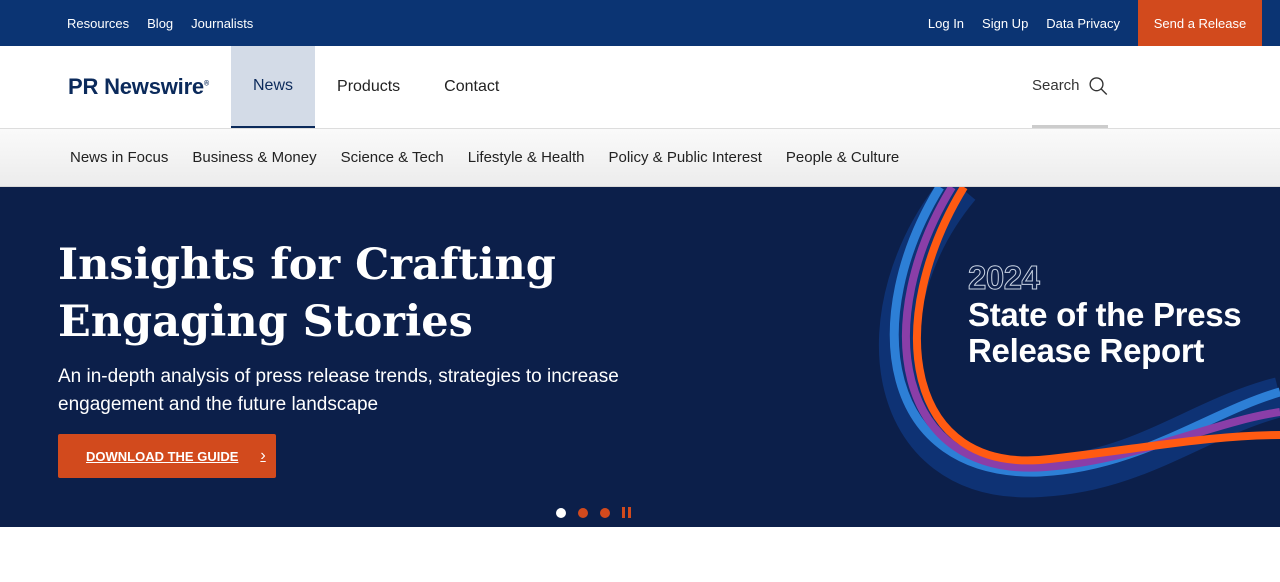  Describe the element at coordinates (1003, 278) in the screenshot. I see `report-year: 2024` at that location.